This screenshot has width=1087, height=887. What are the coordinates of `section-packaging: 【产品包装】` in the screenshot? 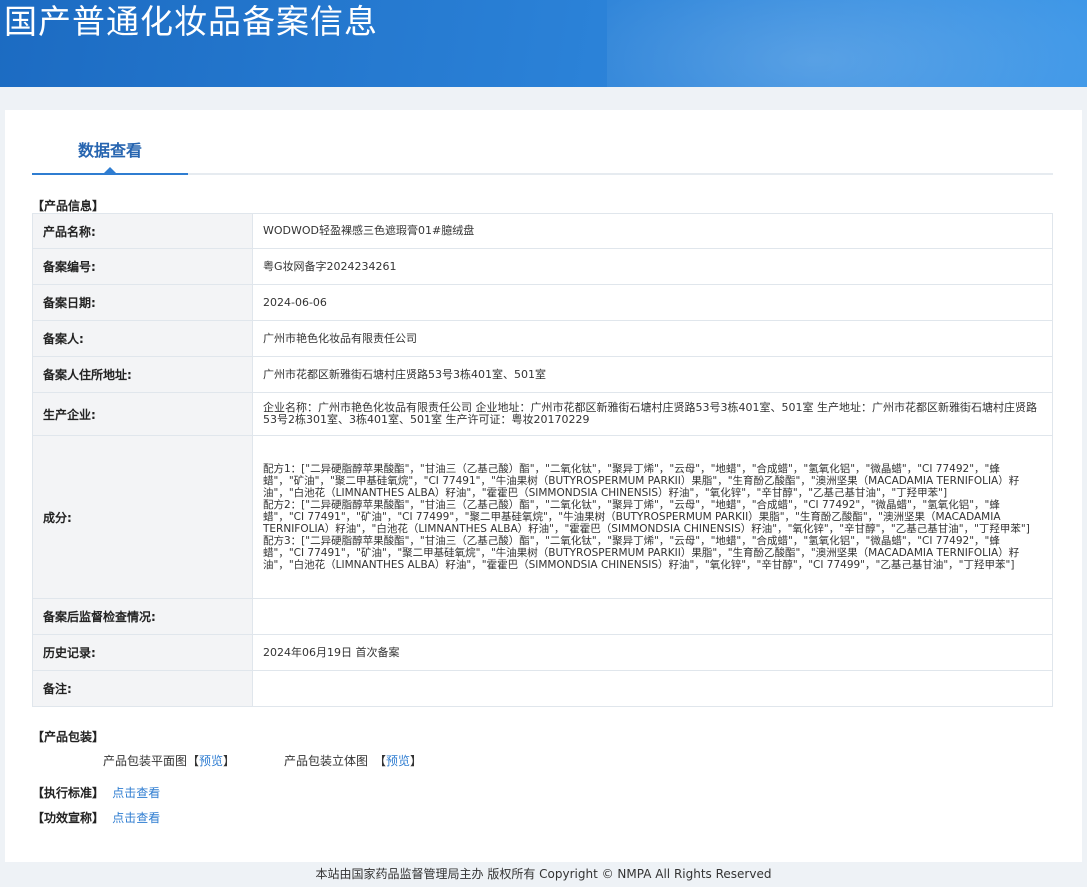 It's located at (68, 737).